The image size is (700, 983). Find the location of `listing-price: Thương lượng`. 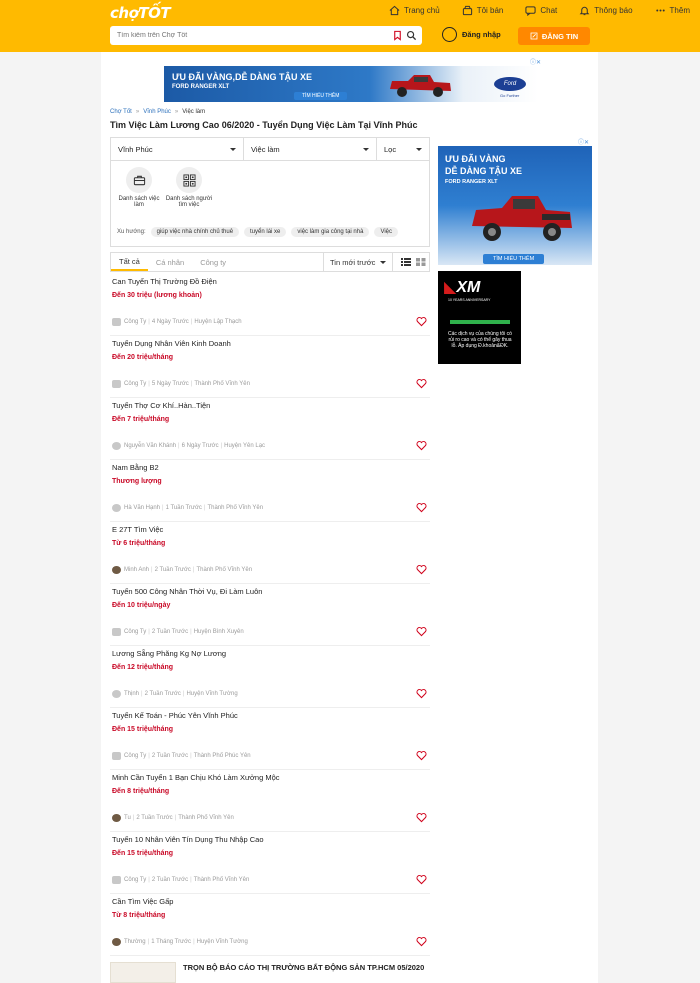

listing-price: Thương lượng is located at coordinates (137, 481).